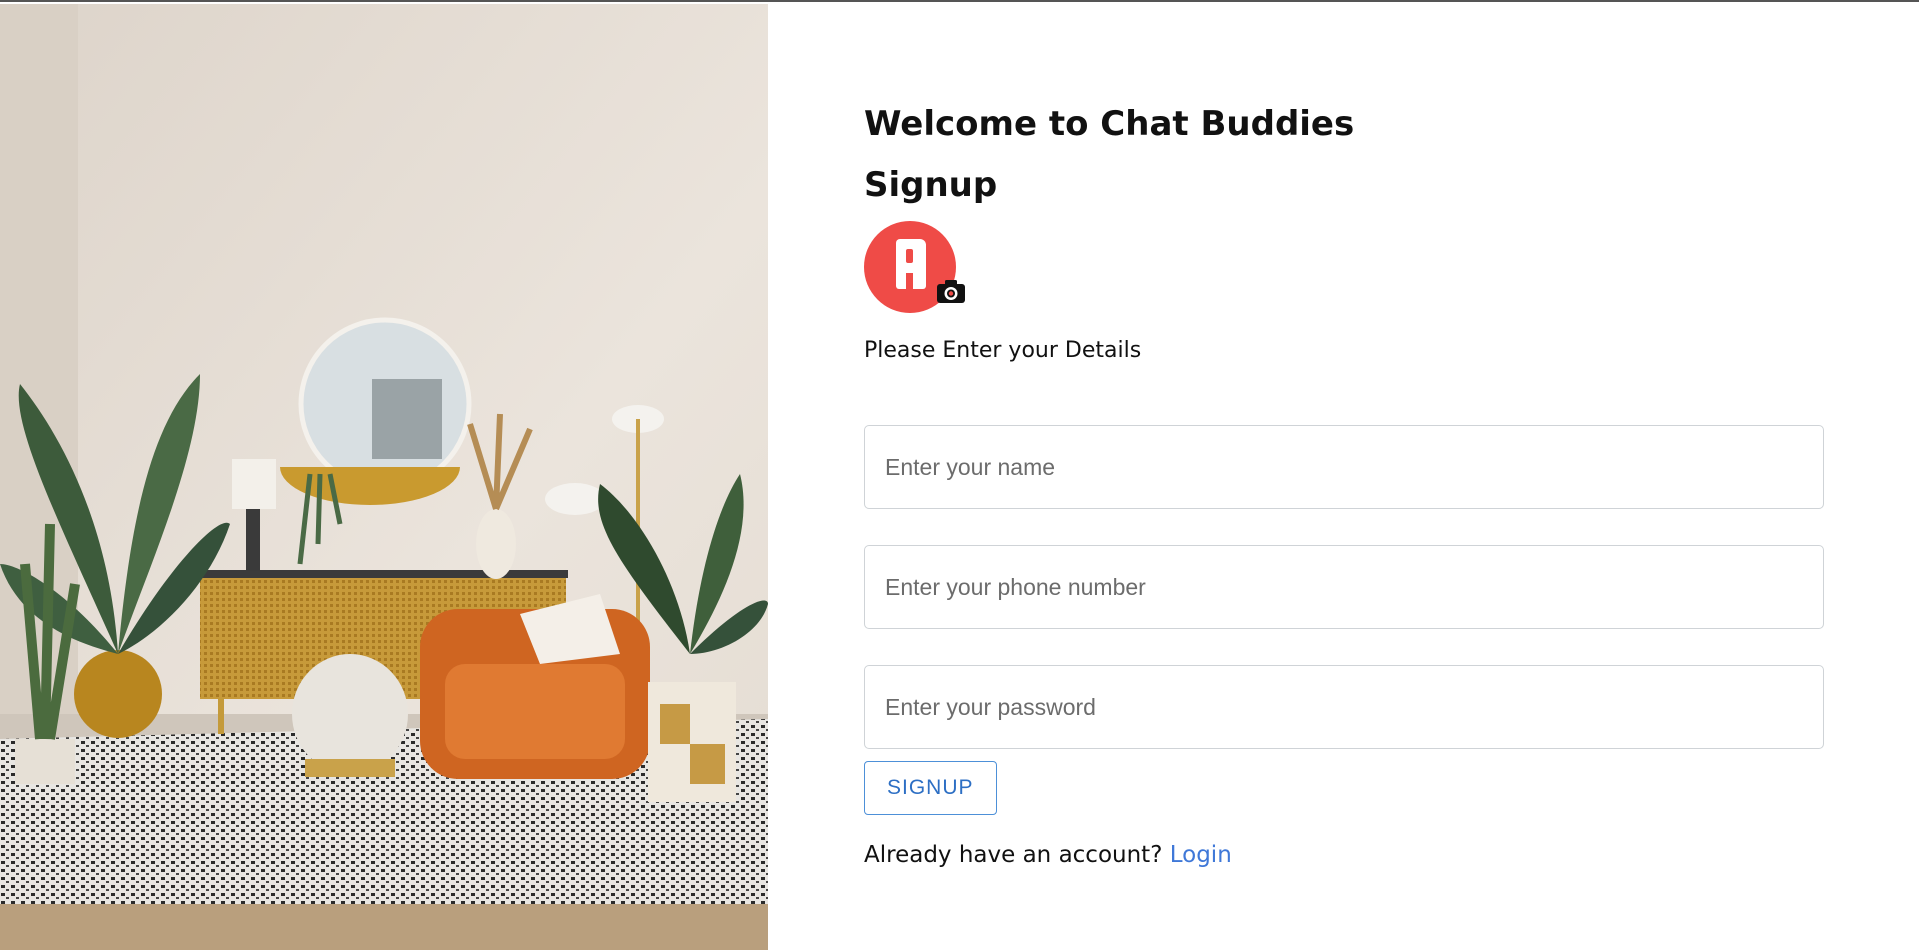 This screenshot has width=1919, height=950. I want to click on details-prompt: Please Enter your Details, so click(1003, 350).